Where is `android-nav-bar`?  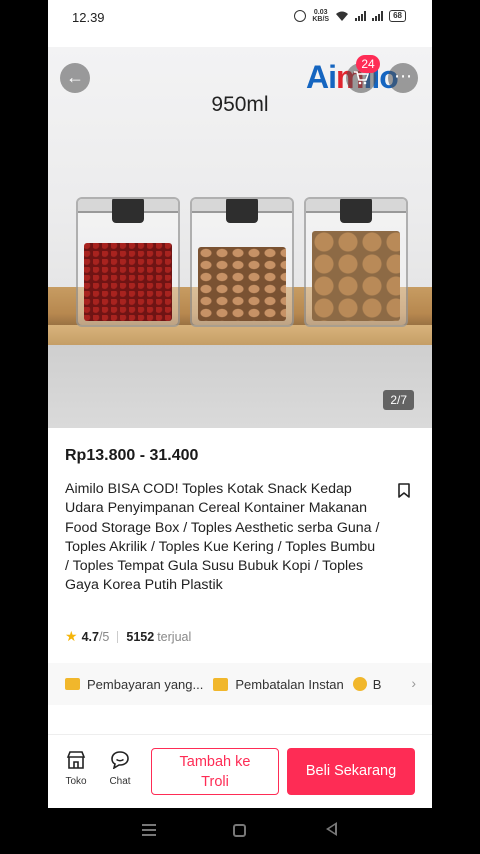
android-nav-bar is located at coordinates (240, 831).